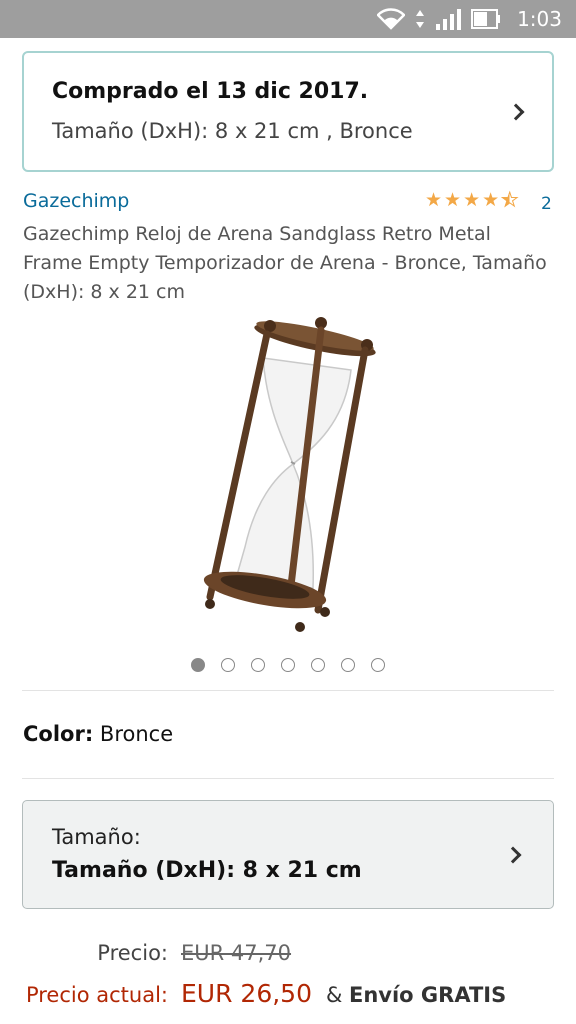  Describe the element at coordinates (420, 19) in the screenshot. I see `data-transfer-icon` at that location.